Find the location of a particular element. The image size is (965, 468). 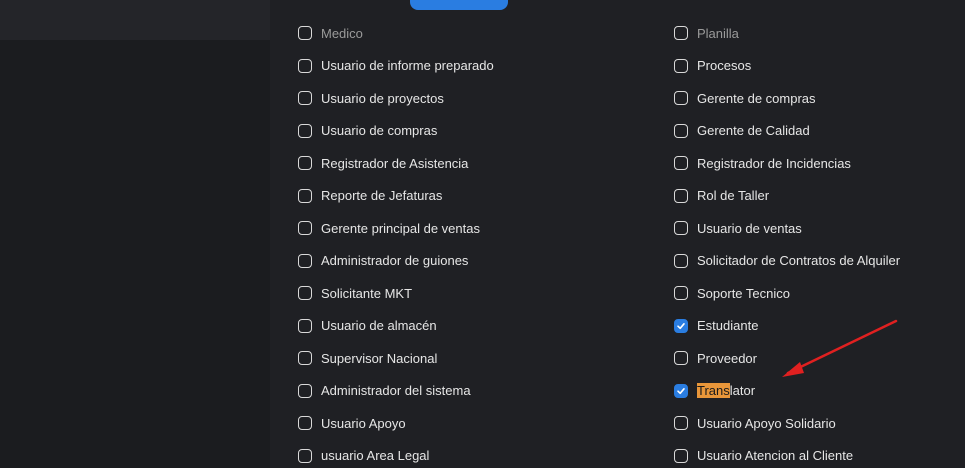

role-row: Soporte Tecnico is located at coordinates (732, 293).